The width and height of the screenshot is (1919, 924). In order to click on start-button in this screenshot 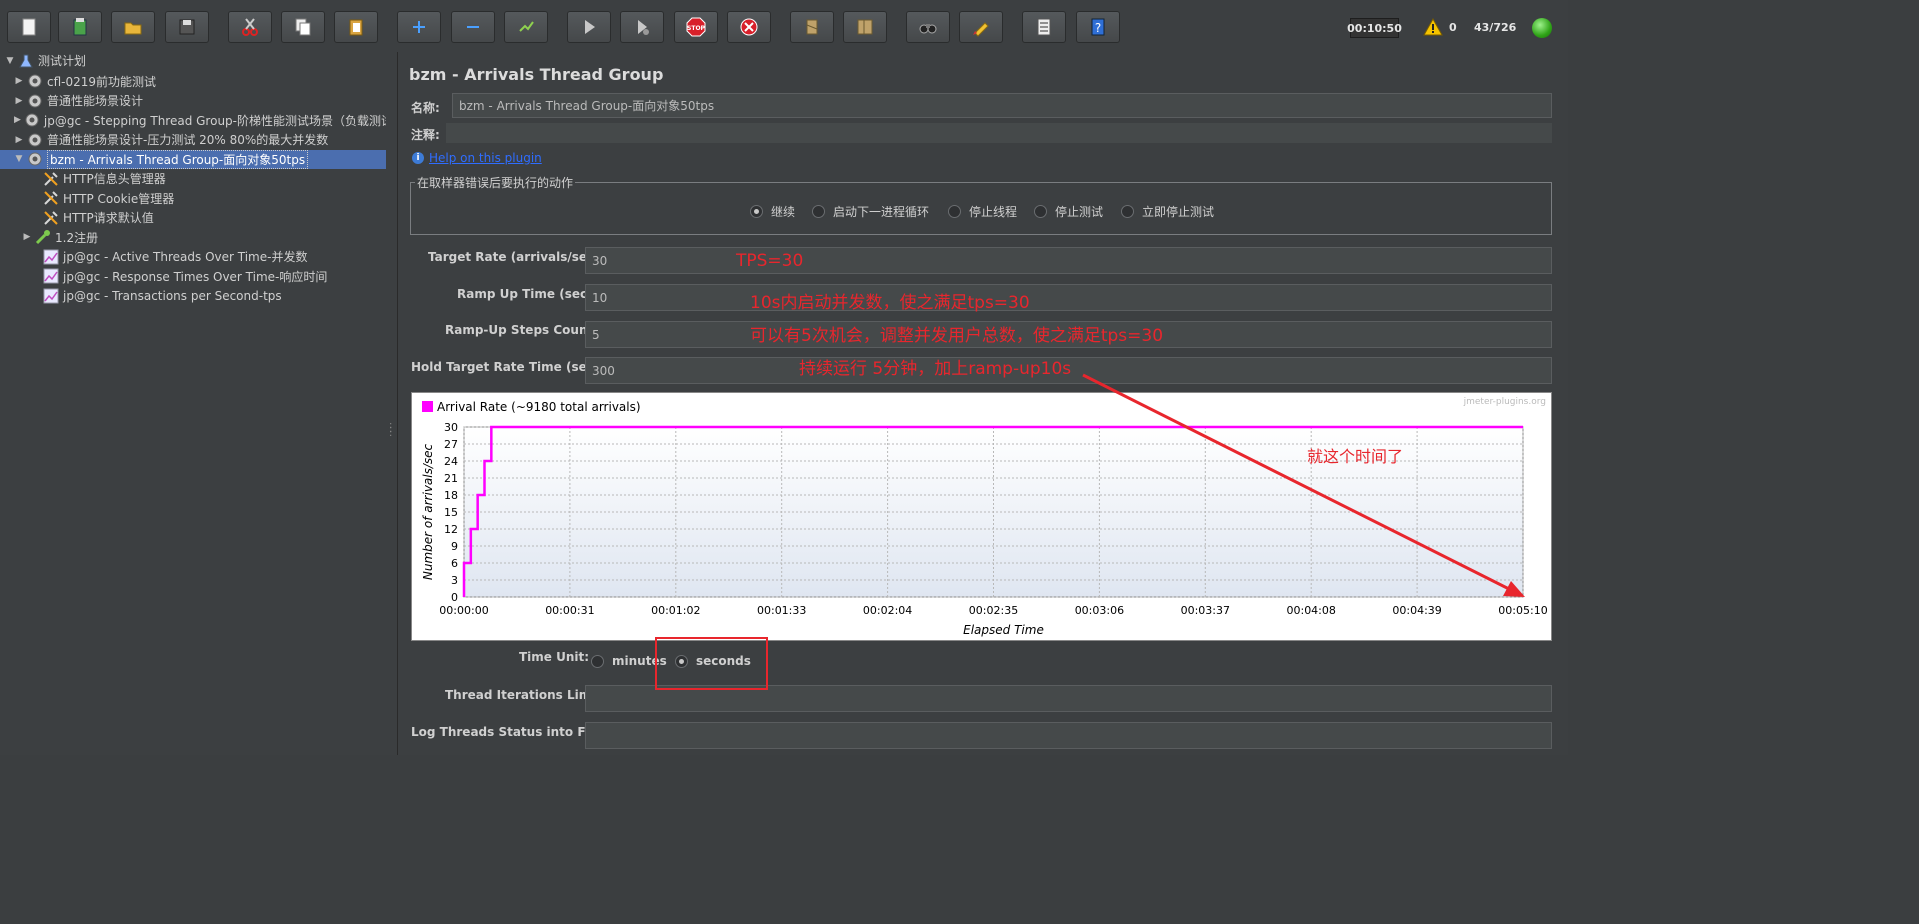, I will do `click(589, 27)`.